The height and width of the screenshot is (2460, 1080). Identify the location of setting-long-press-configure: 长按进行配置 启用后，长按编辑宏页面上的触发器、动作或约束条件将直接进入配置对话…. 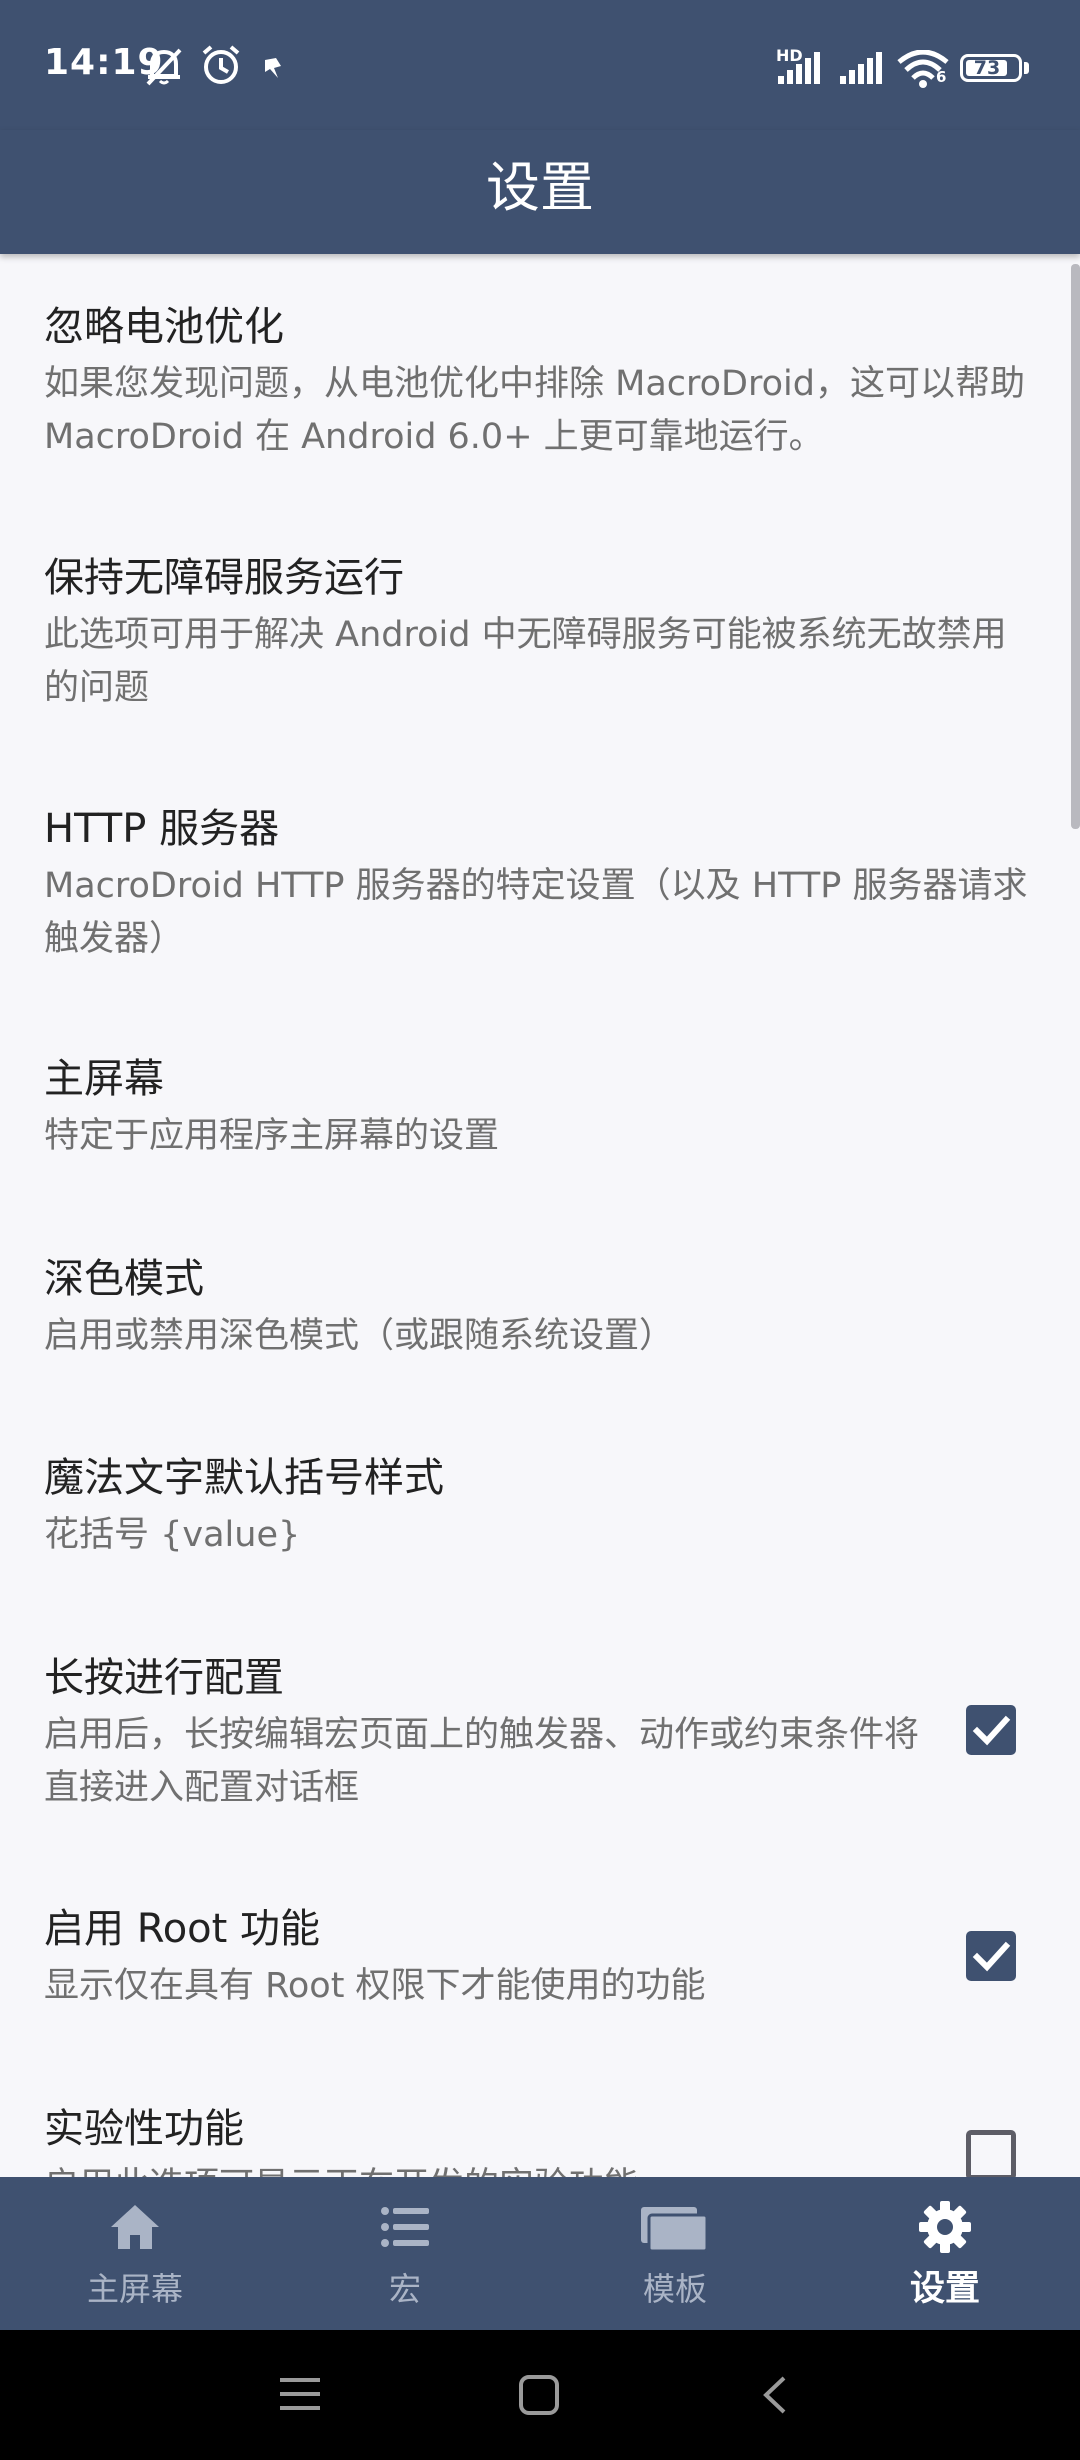
(540, 1753).